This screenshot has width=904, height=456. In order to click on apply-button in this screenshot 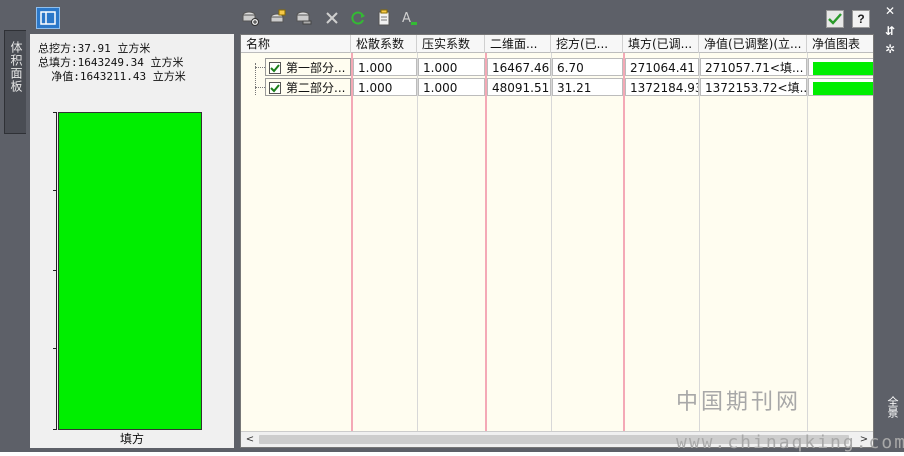, I will do `click(835, 19)`.